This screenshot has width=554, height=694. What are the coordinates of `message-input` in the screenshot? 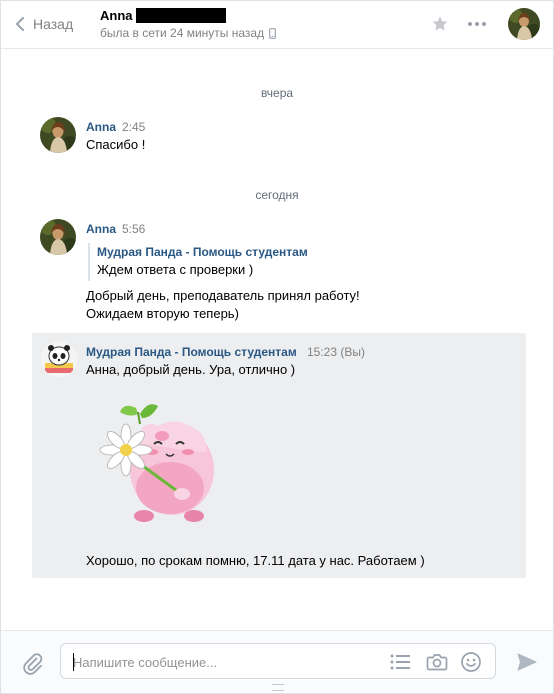 It's located at (223, 662).